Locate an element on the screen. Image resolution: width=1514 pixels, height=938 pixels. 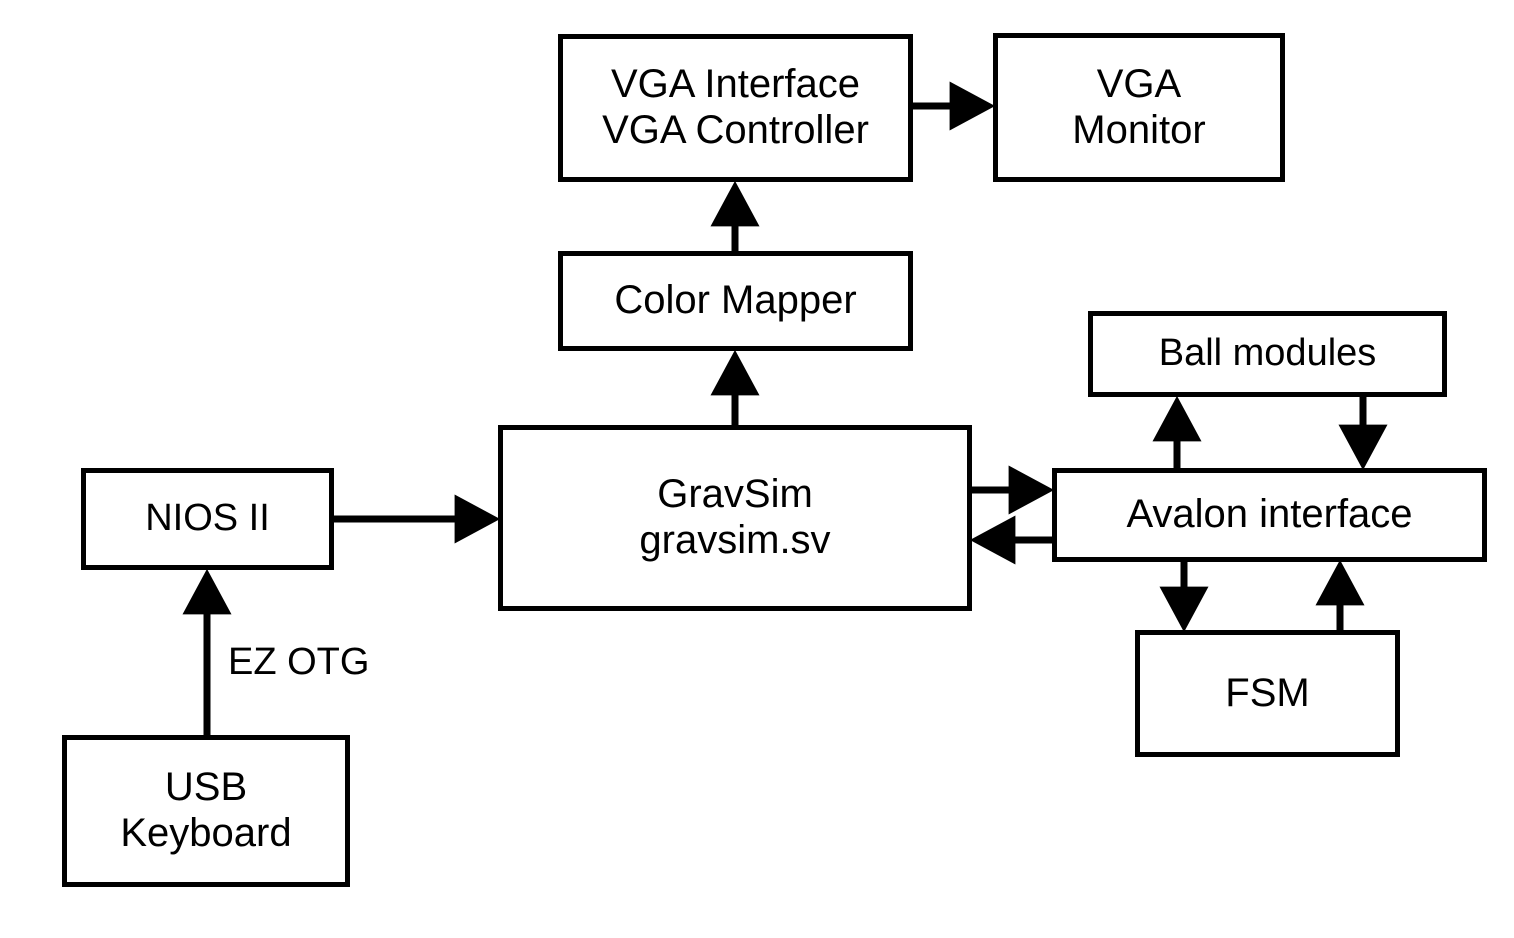
node-gravsim: GravSim gravsim.sv is located at coordinates (735, 518).